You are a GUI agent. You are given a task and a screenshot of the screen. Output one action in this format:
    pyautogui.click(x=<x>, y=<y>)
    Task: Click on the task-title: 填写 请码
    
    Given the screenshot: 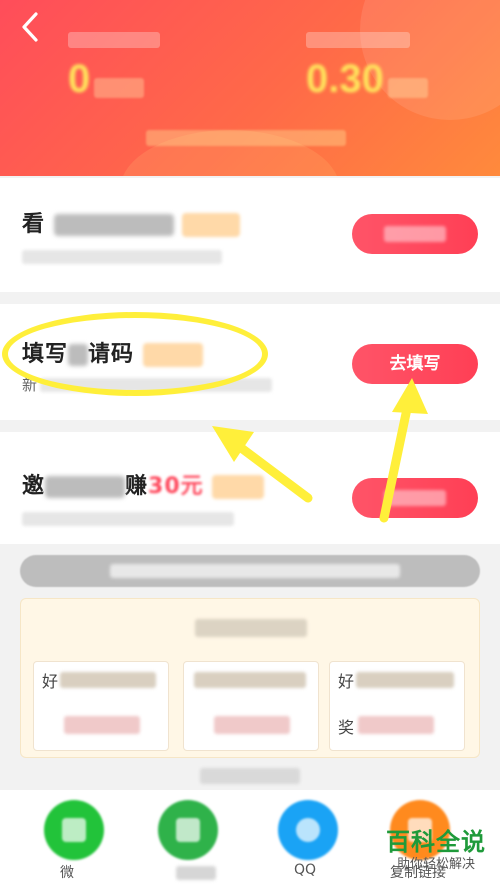 What is the action you would take?
    pyautogui.click(x=112, y=352)
    